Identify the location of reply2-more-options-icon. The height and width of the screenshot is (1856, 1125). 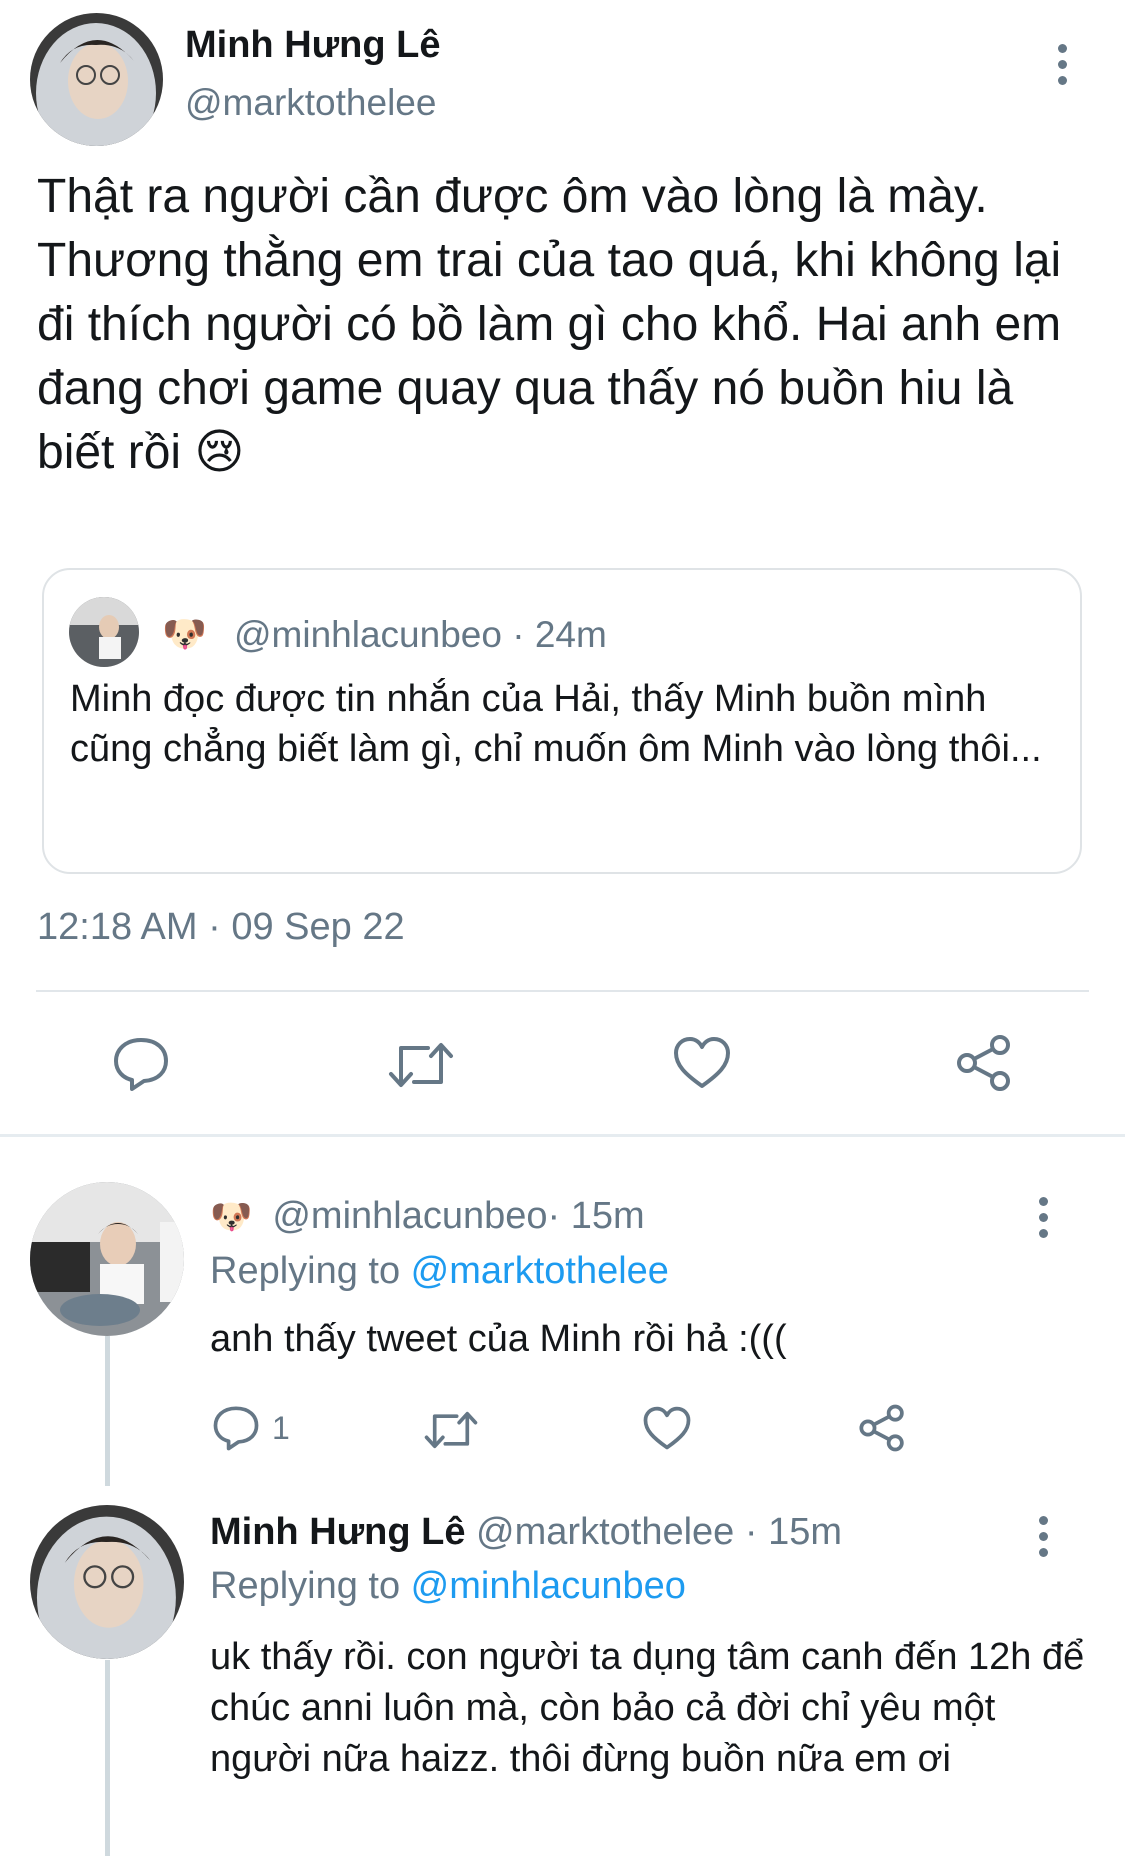
(1043, 1536).